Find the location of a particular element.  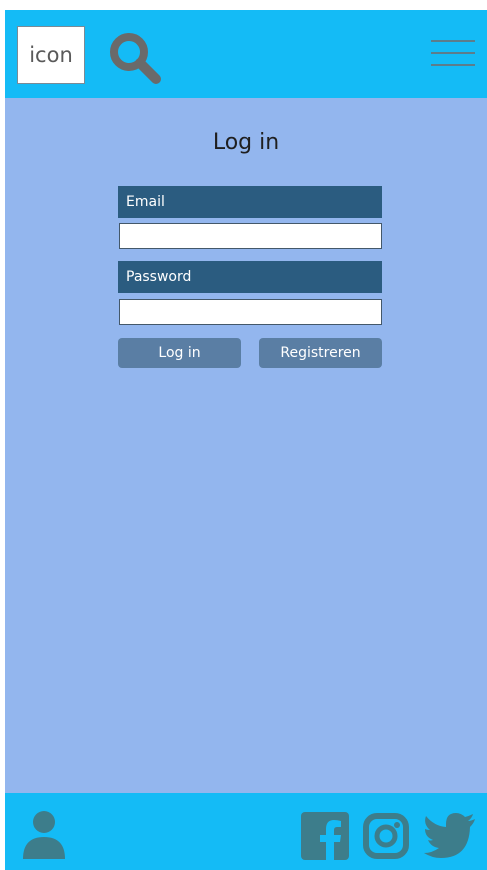

email-field is located at coordinates (250, 236).